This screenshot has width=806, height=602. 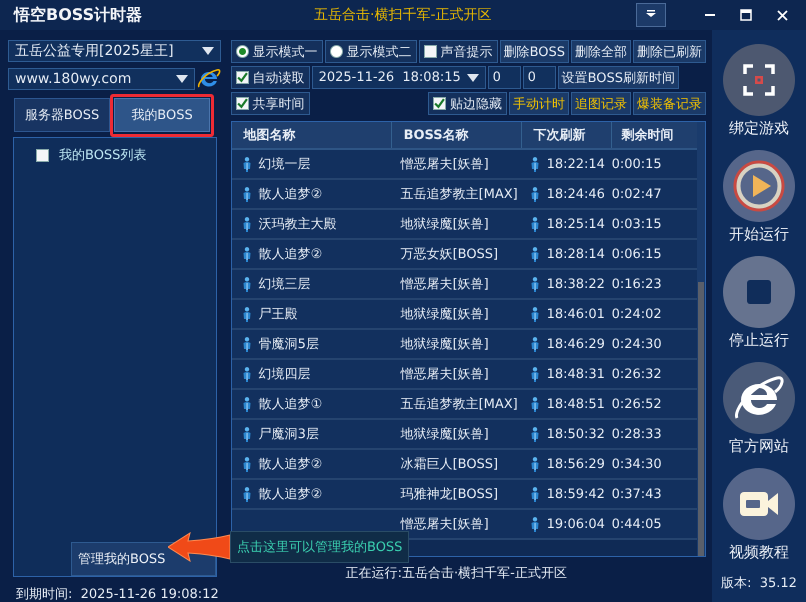 What do you see at coordinates (464, 195) in the screenshot?
I see `table-row: 散人追梦② 五岳追梦教主[MAX] 18:24:46 0:02:47` at bounding box center [464, 195].